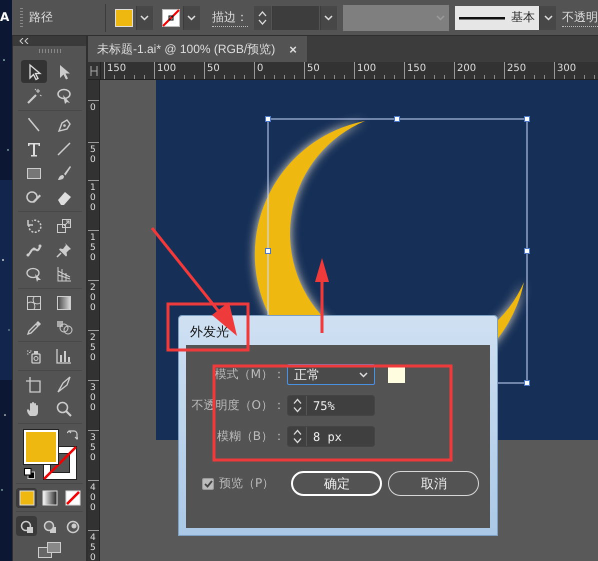 The image size is (598, 561). What do you see at coordinates (33, 303) in the screenshot?
I see `mesh-icon` at bounding box center [33, 303].